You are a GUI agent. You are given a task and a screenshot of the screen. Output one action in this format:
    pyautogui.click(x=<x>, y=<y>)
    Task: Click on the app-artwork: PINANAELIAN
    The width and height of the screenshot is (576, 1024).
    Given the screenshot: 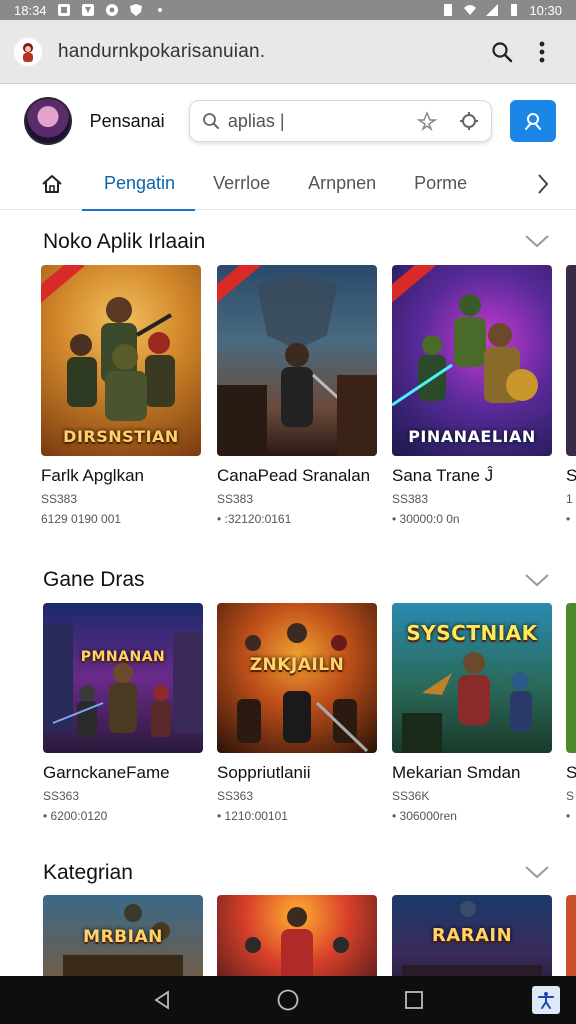 What is the action you would take?
    pyautogui.click(x=472, y=360)
    